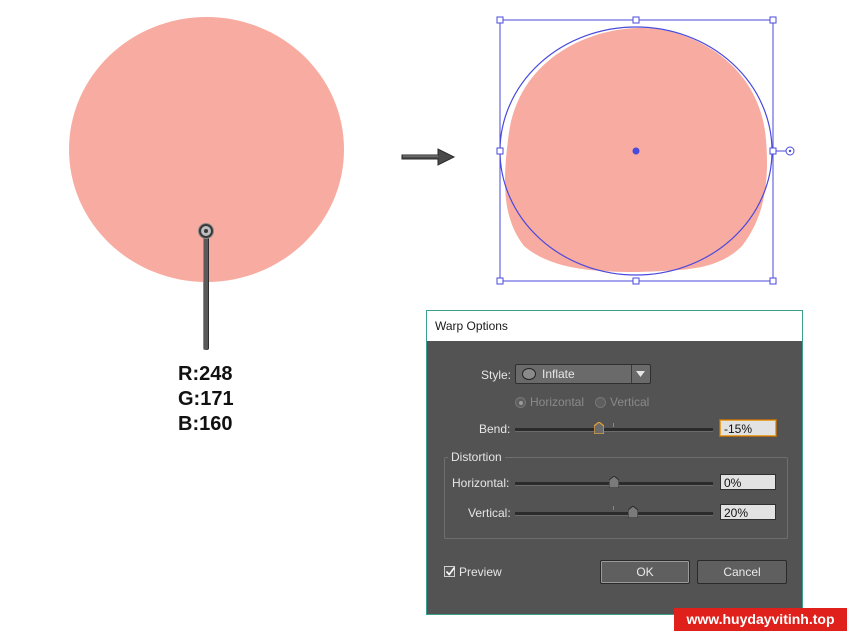  I want to click on checkmark-icon, so click(450, 571).